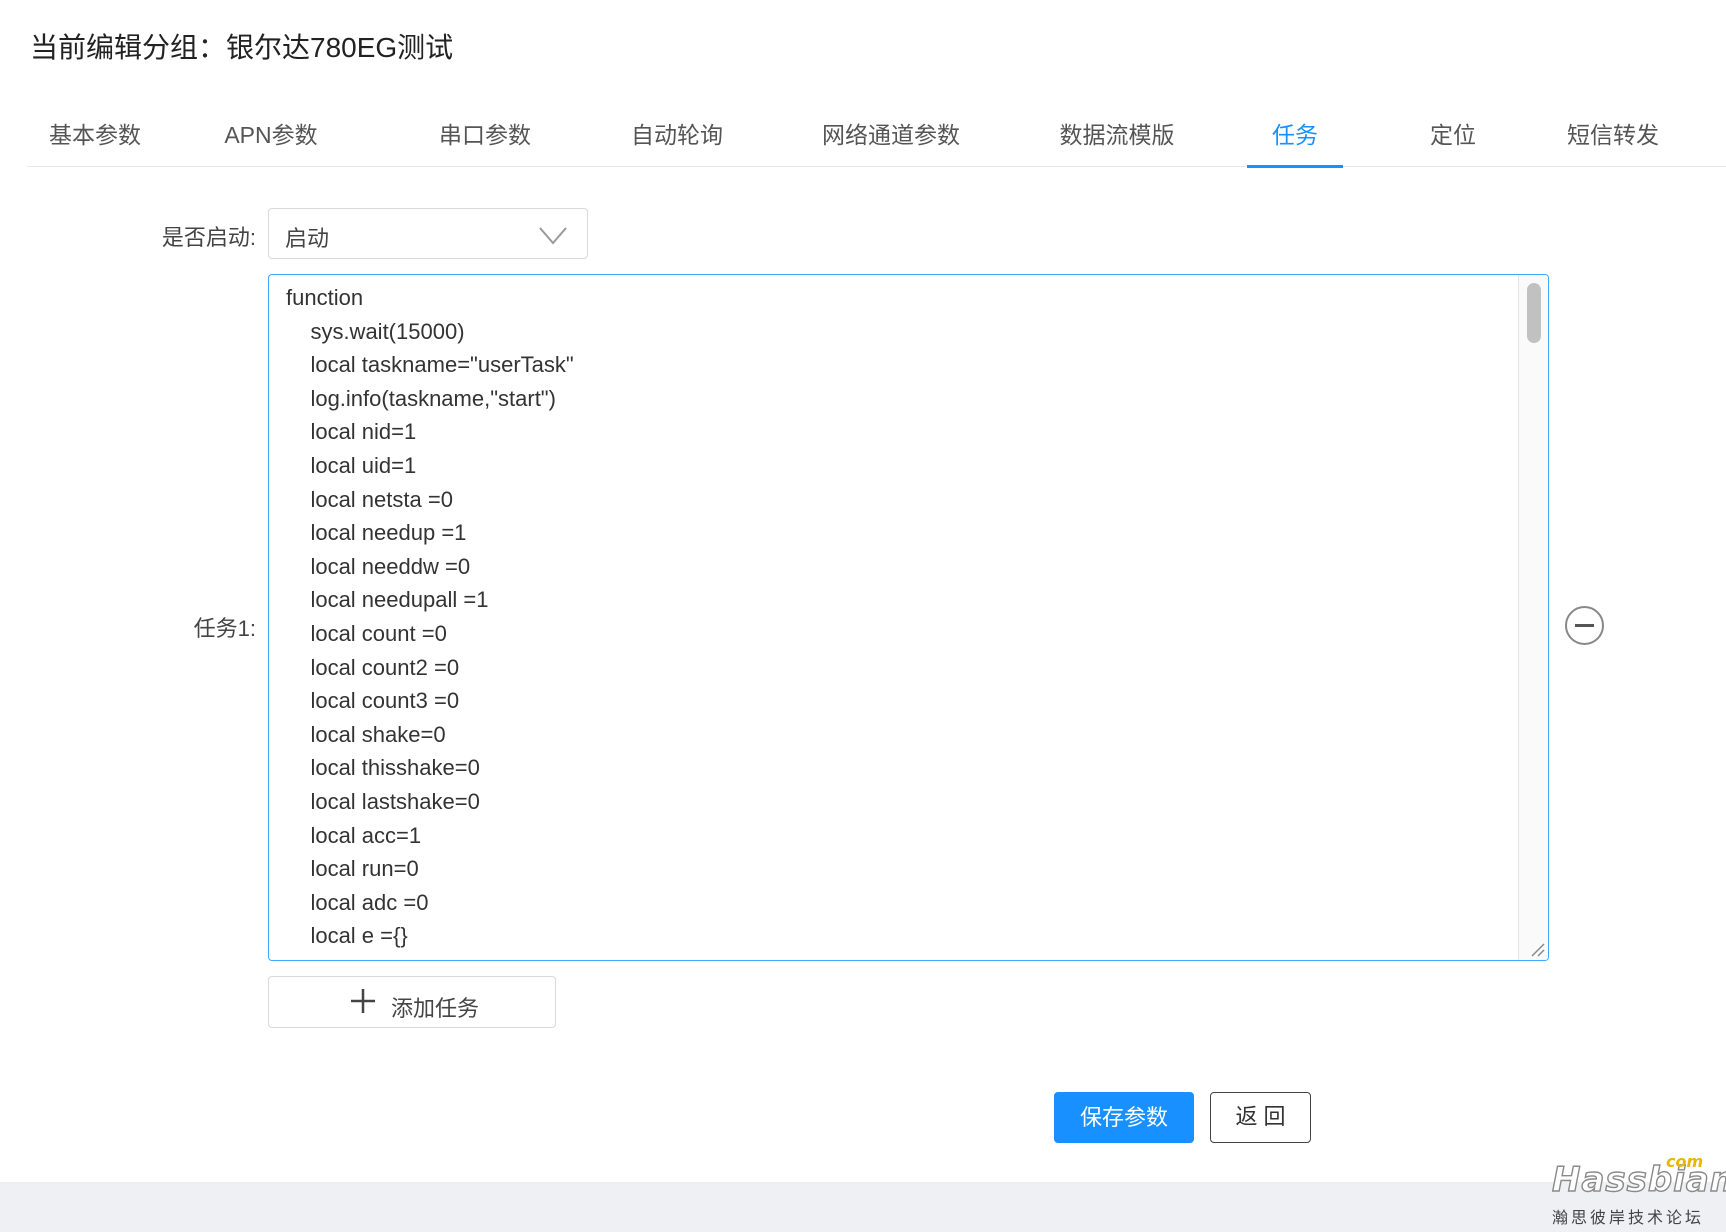 This screenshot has width=1726, height=1232. What do you see at coordinates (1533, 617) in the screenshot?
I see `editor-scrollbar` at bounding box center [1533, 617].